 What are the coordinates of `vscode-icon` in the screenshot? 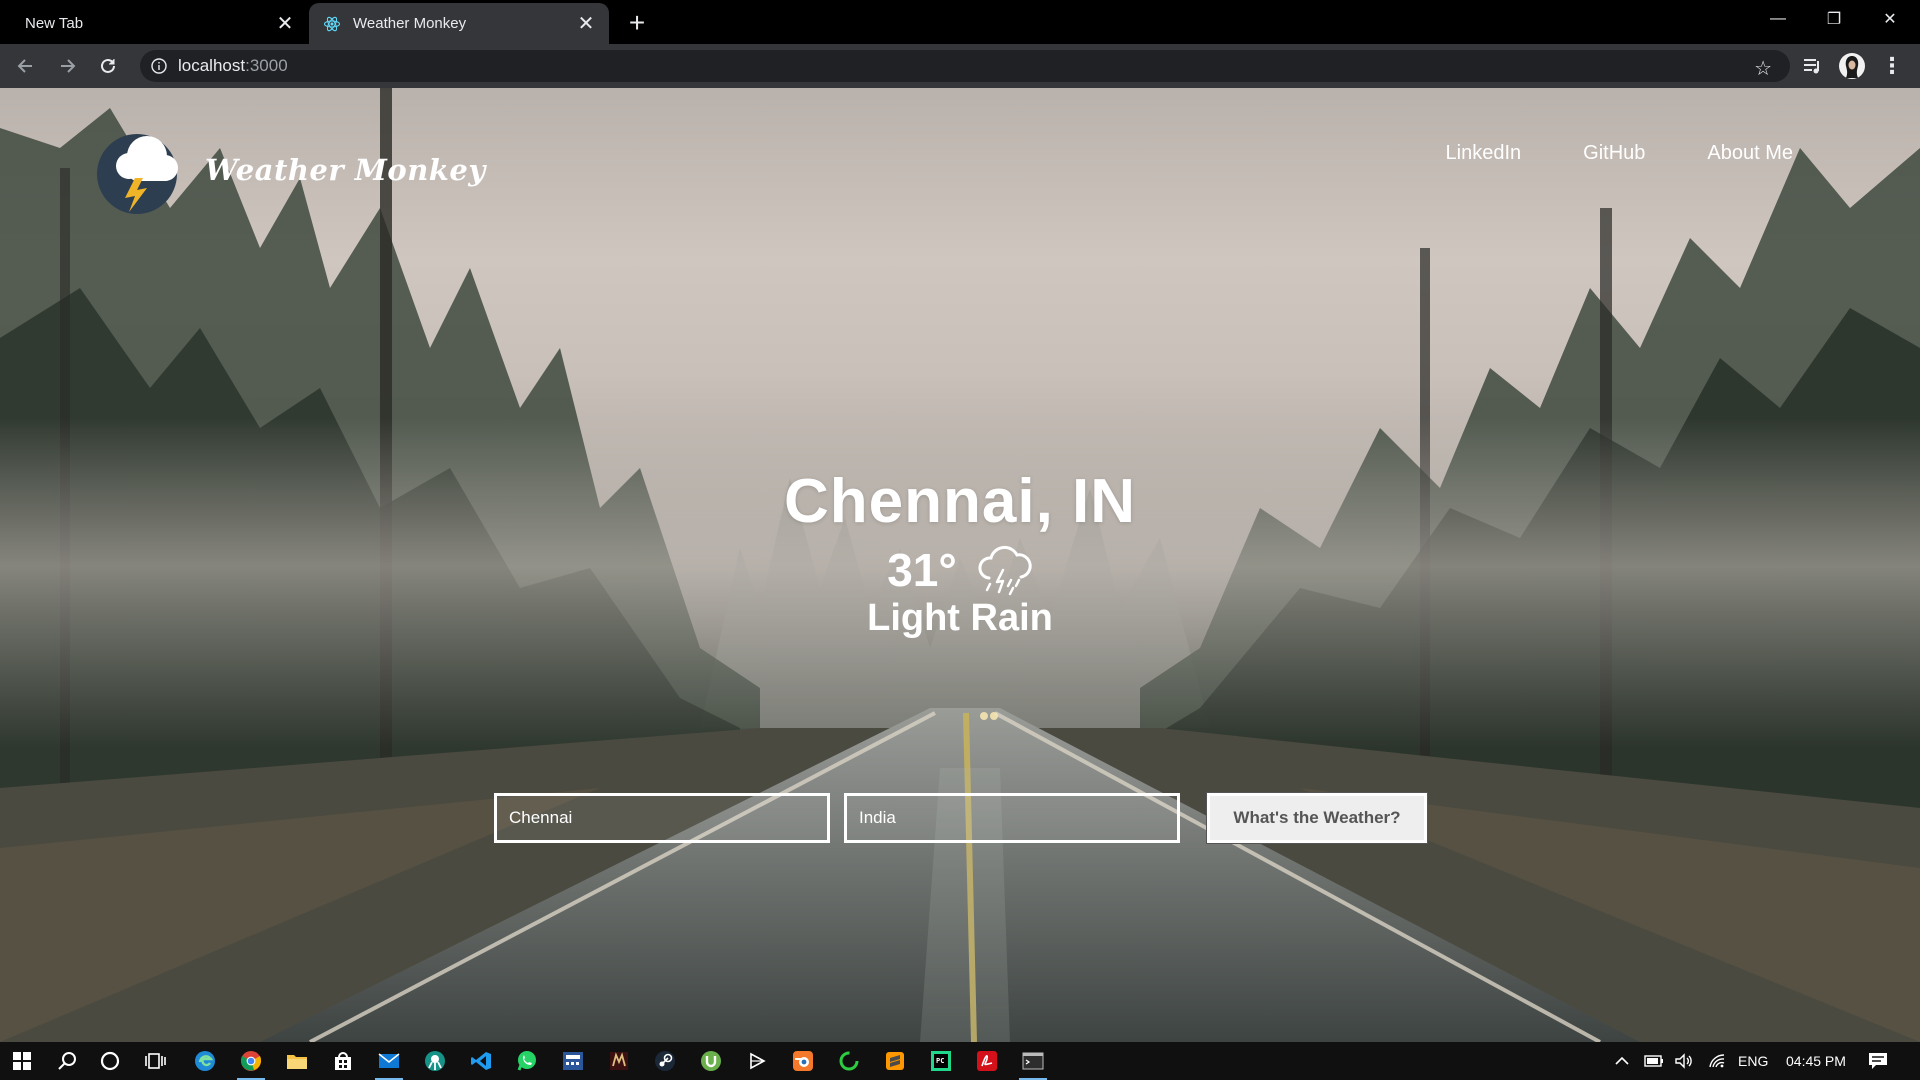 It's located at (481, 1061).